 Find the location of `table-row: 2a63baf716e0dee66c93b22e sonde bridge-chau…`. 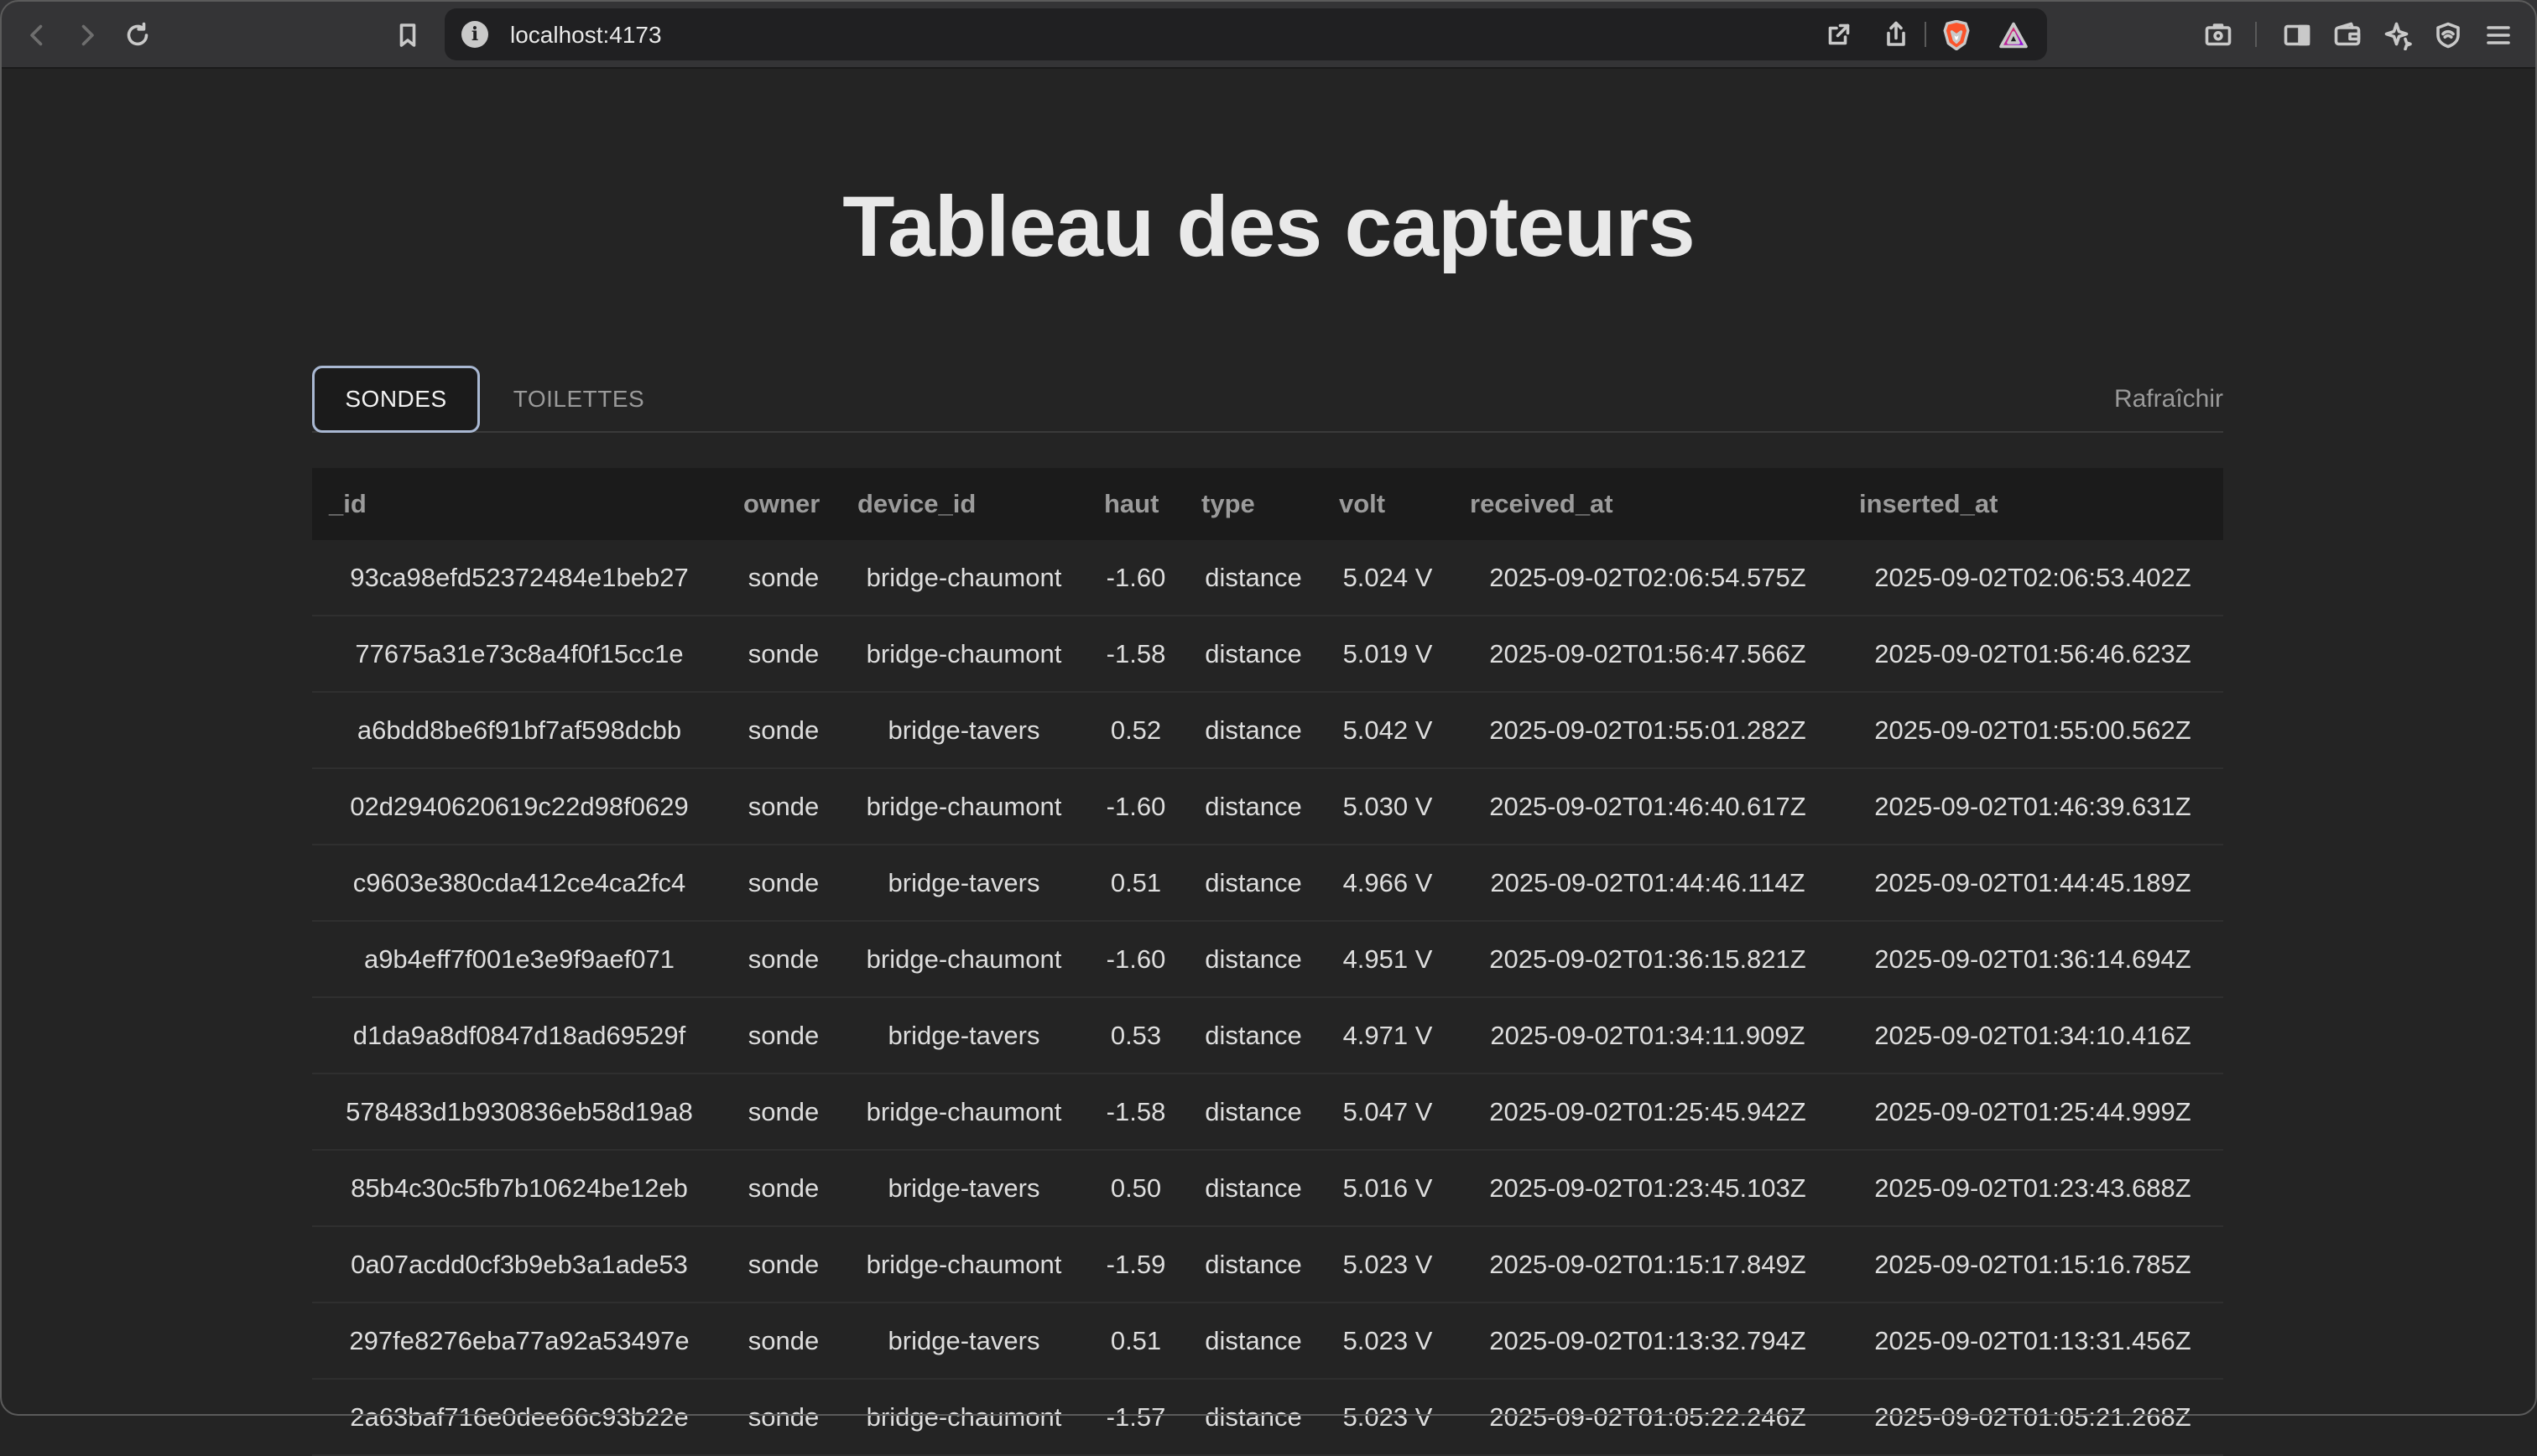

table-row: 2a63baf716e0dee66c93b22e sonde bridge-chau… is located at coordinates (1267, 1417).